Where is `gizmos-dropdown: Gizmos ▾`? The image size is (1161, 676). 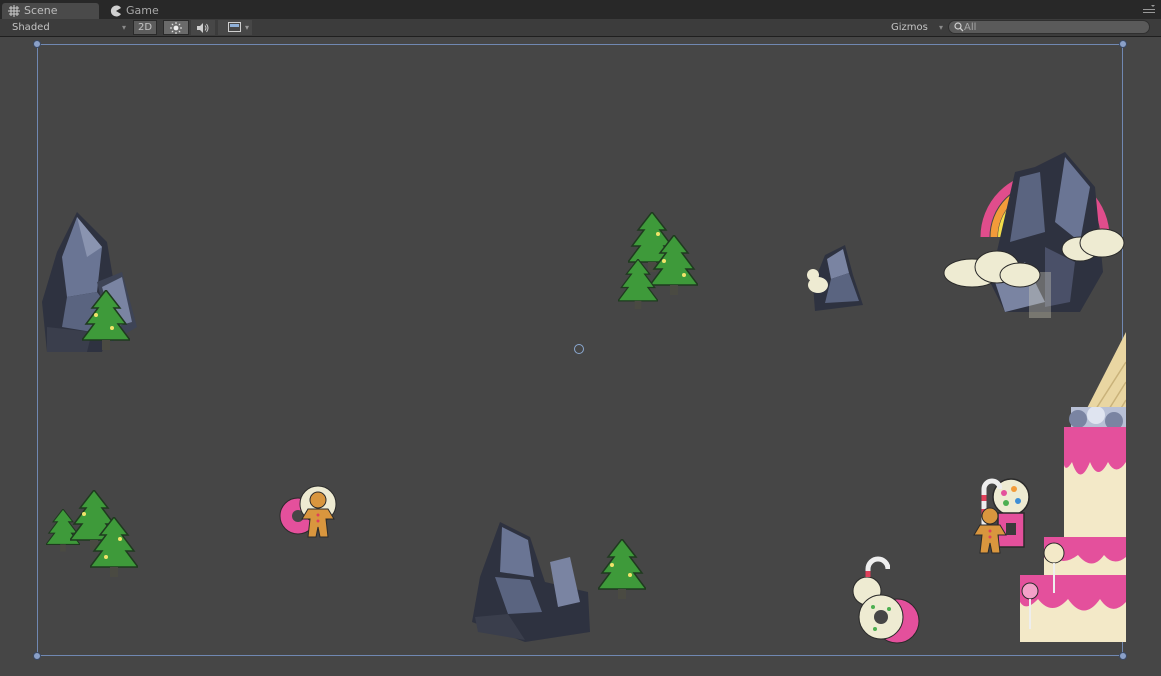
gizmos-dropdown: Gizmos ▾ is located at coordinates (918, 27).